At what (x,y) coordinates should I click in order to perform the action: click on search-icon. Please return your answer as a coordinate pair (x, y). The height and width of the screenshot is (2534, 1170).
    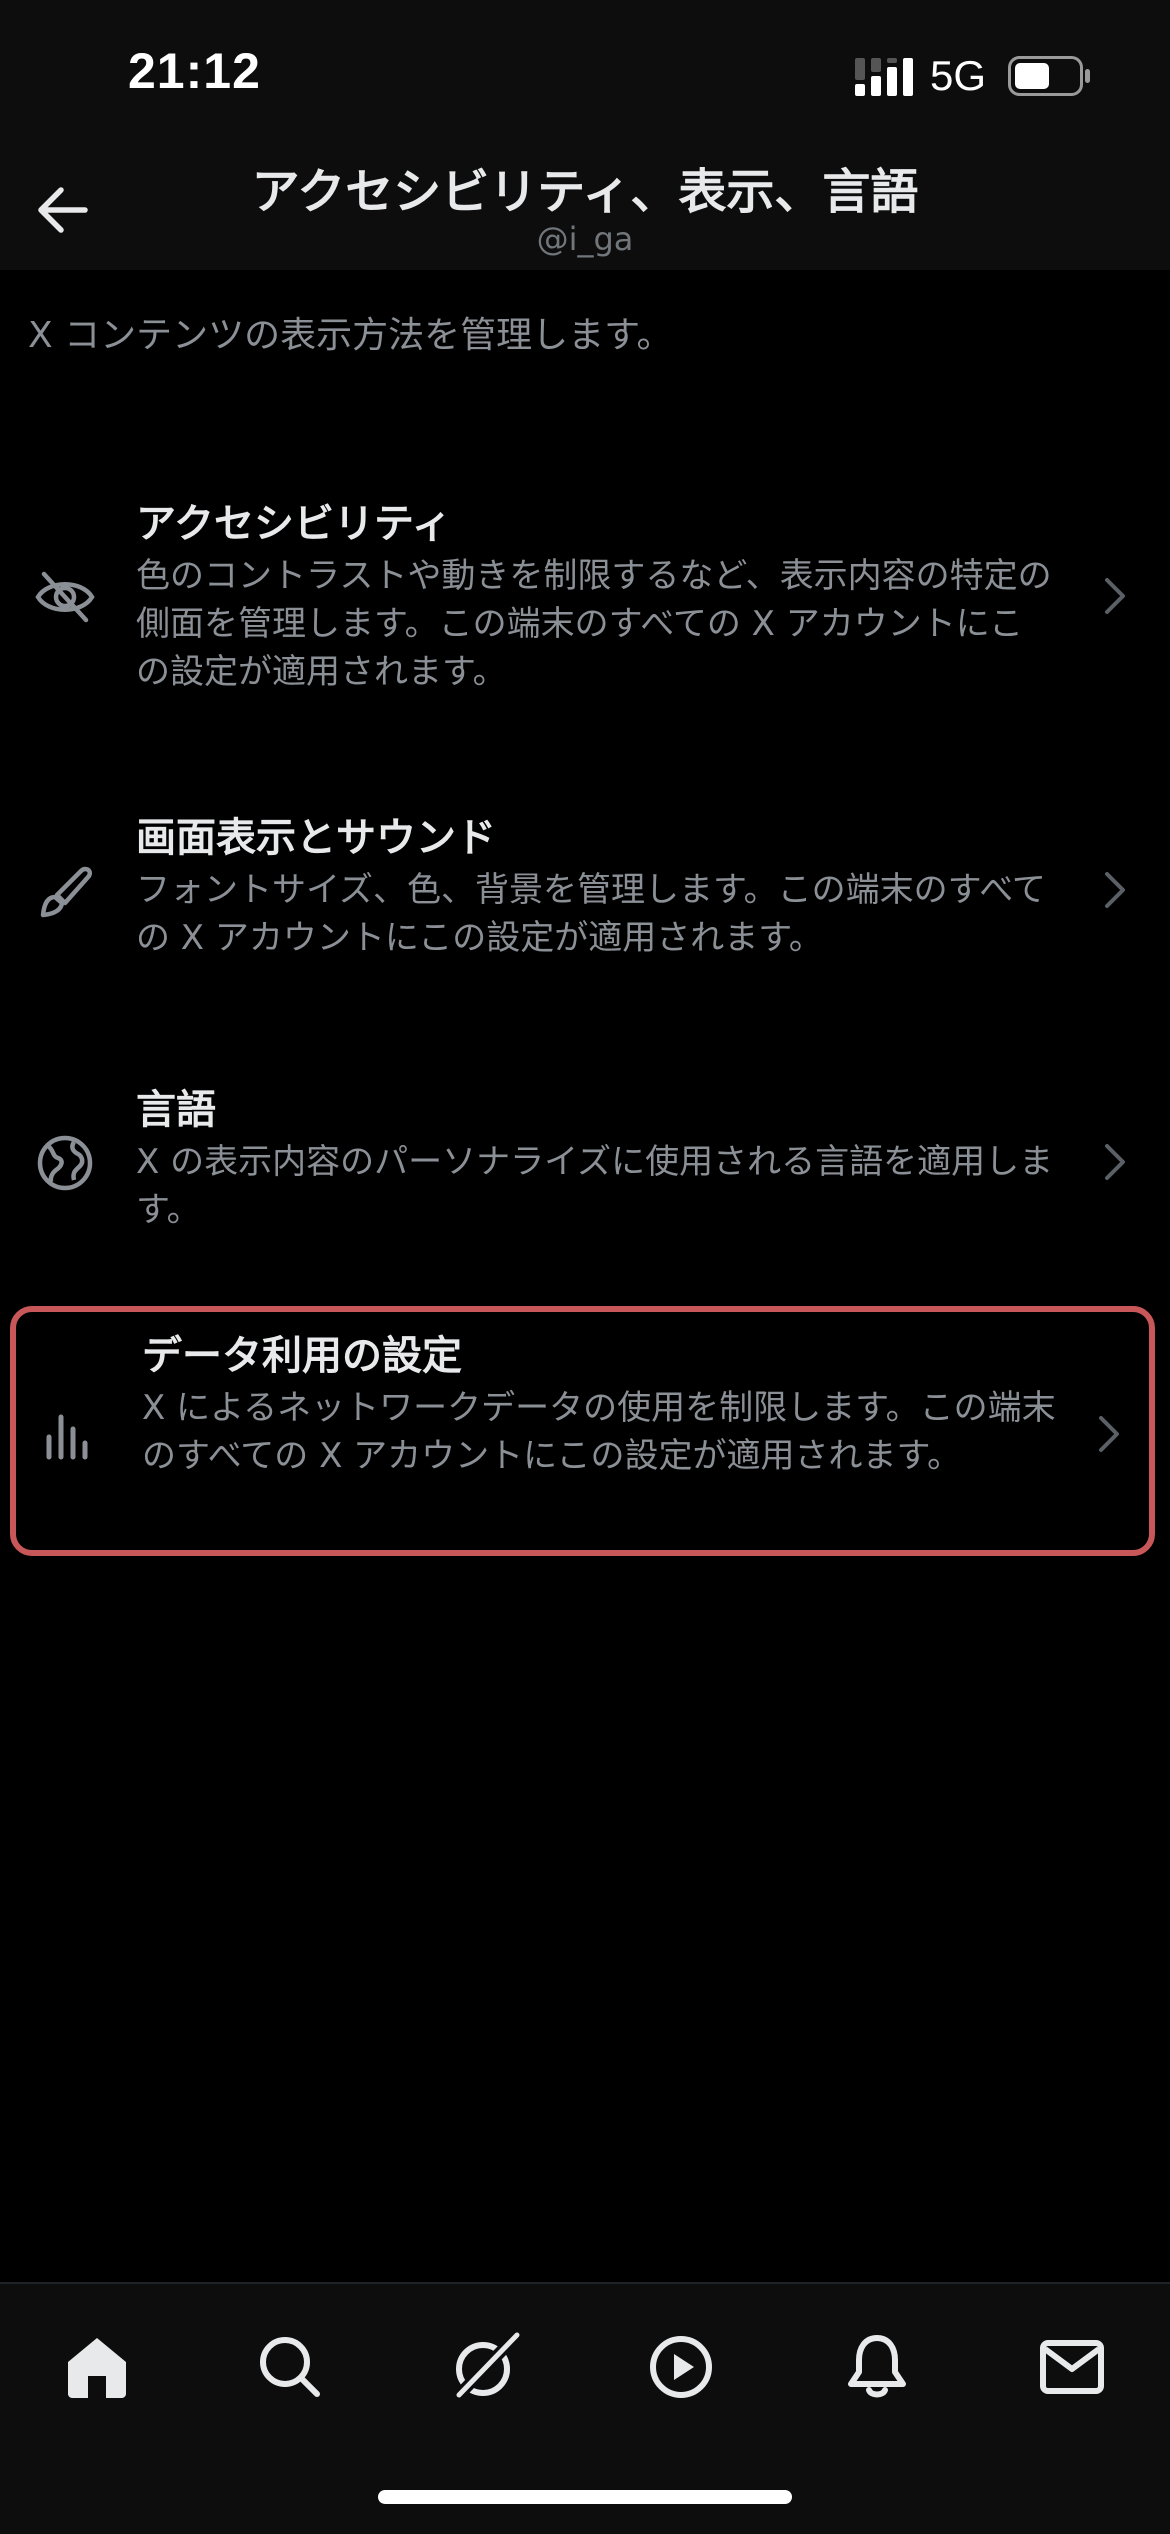
    Looking at the image, I should click on (290, 2367).